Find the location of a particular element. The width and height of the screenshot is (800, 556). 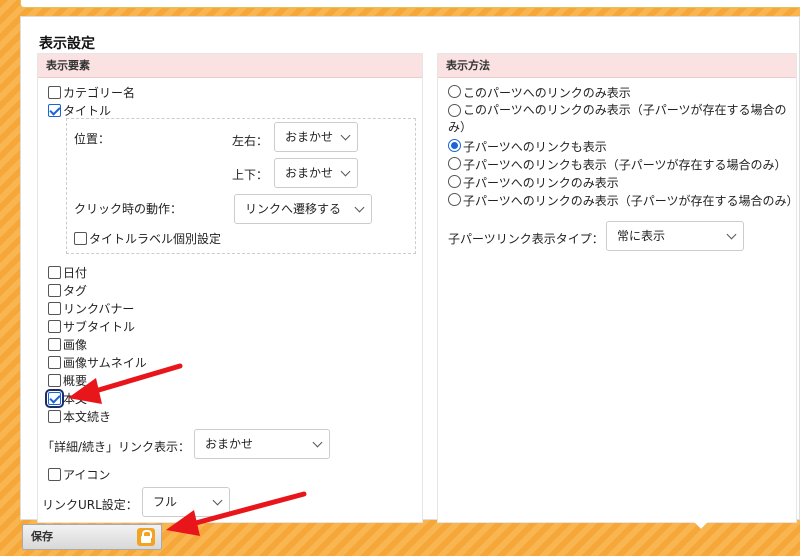

checkbox-body-continued: 本文続き is located at coordinates (79, 416).